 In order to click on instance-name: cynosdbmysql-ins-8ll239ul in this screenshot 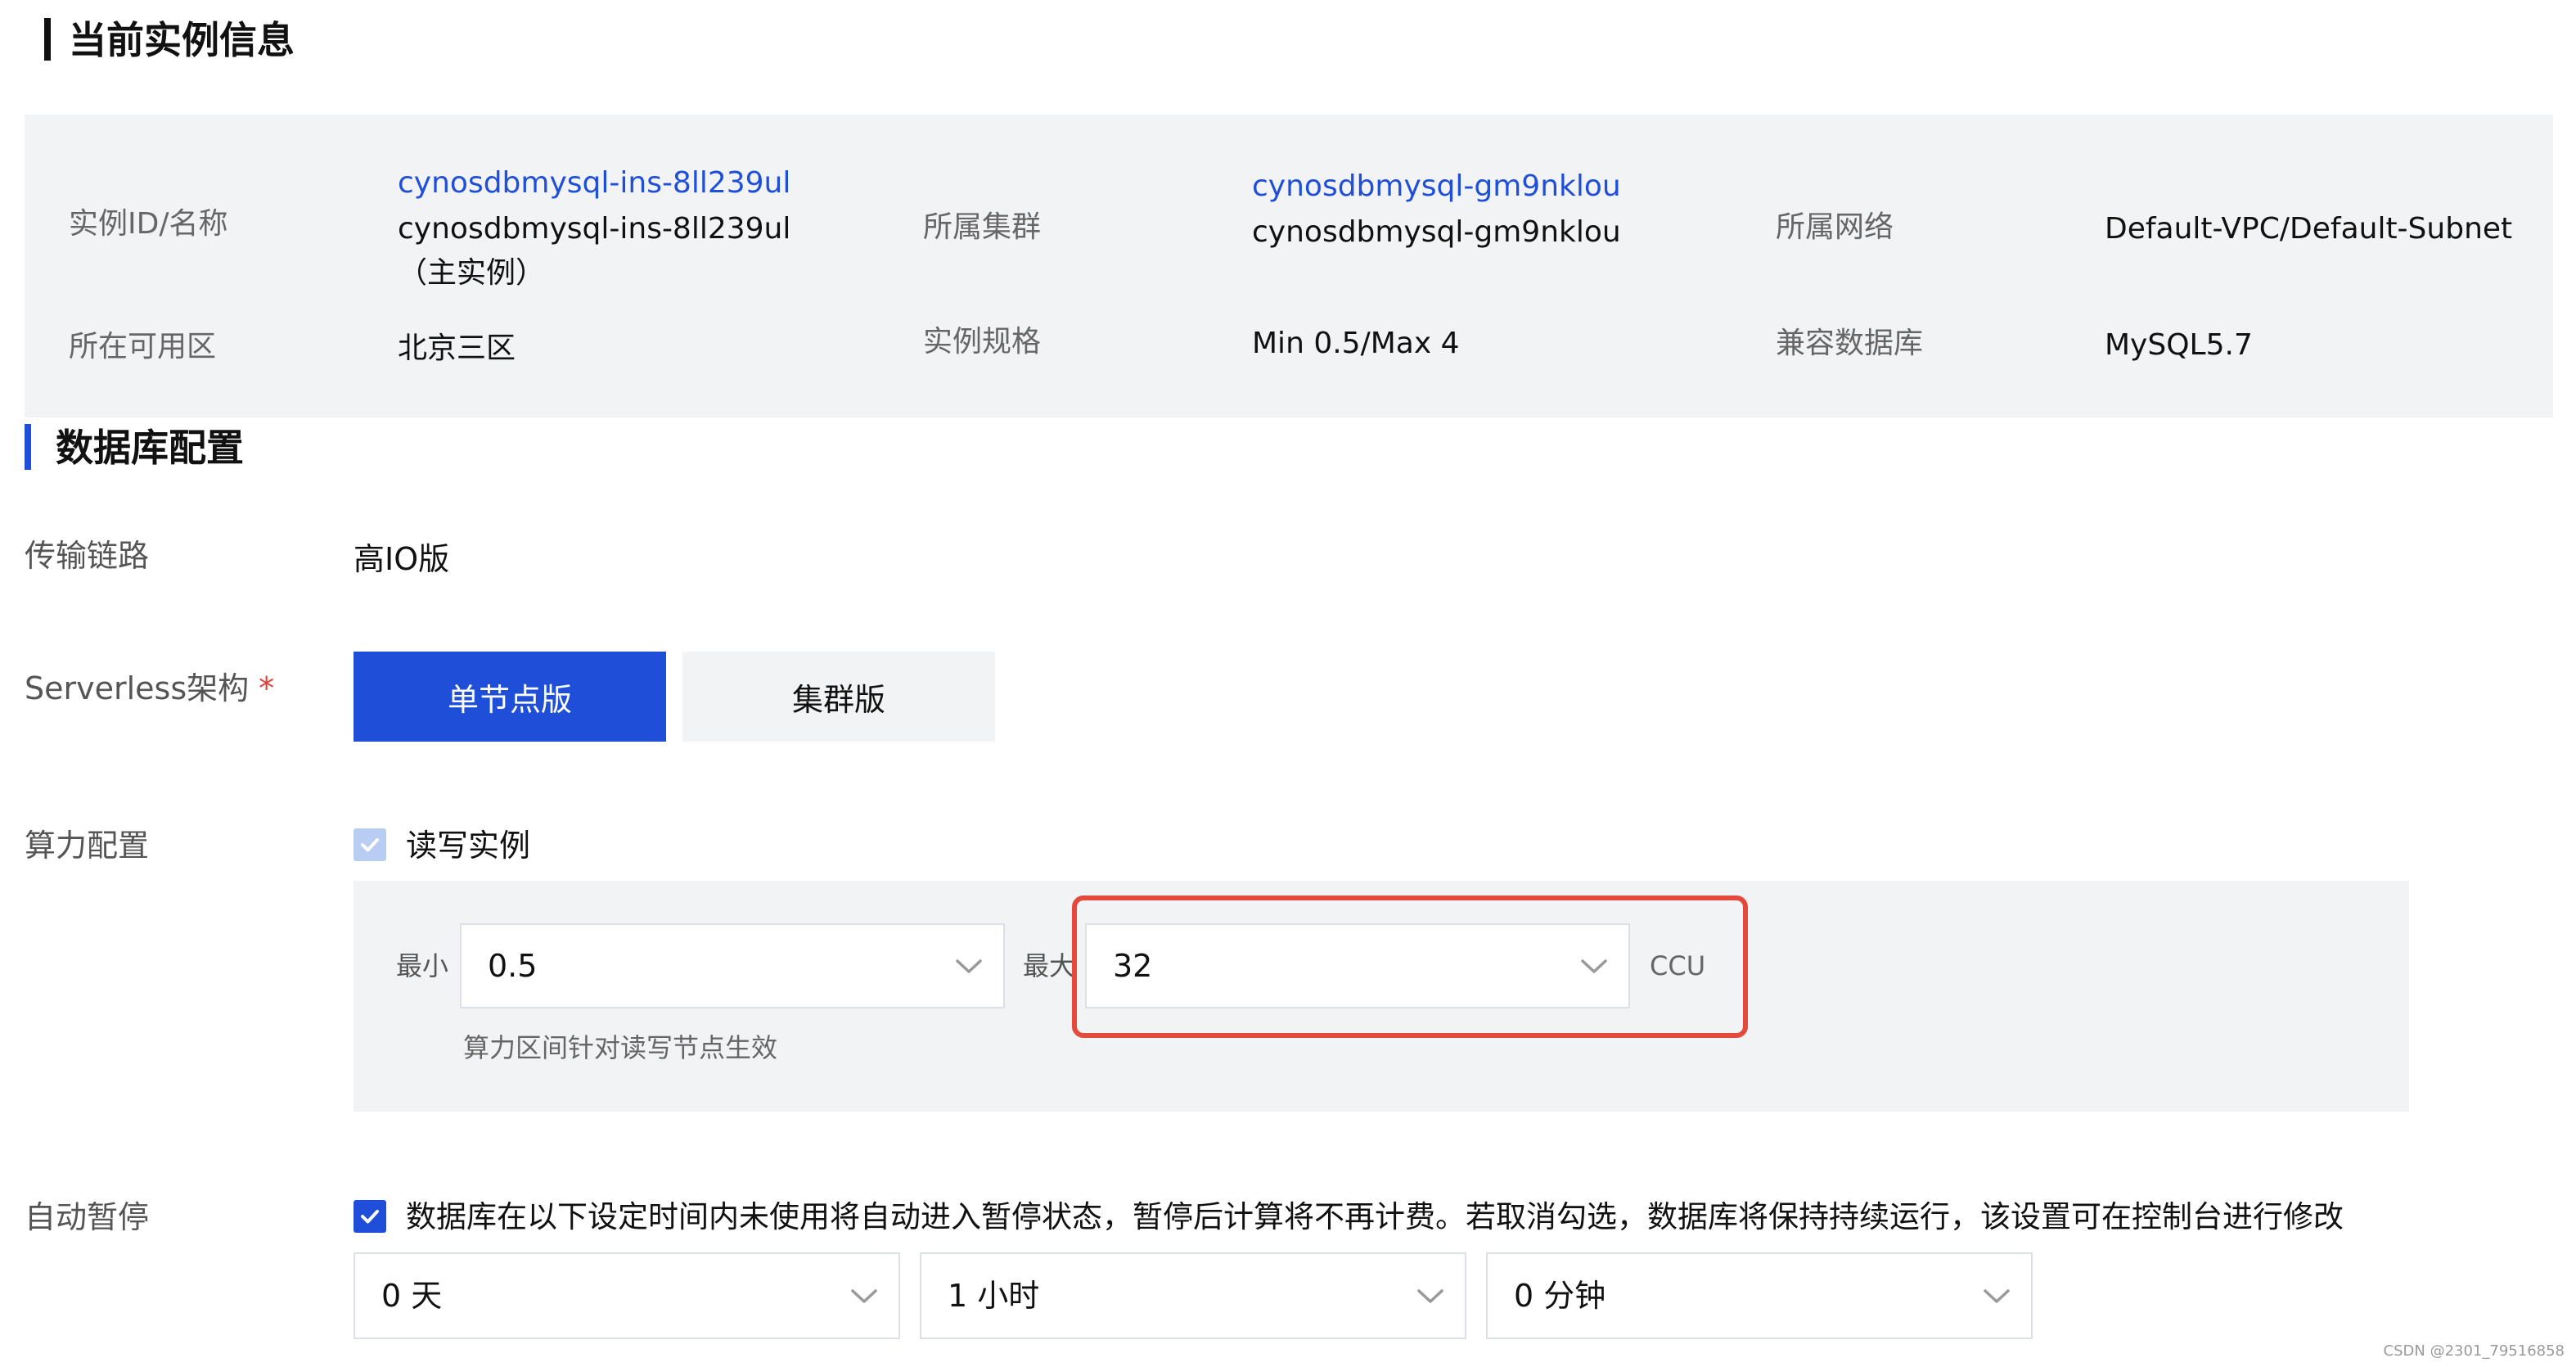, I will do `click(594, 229)`.